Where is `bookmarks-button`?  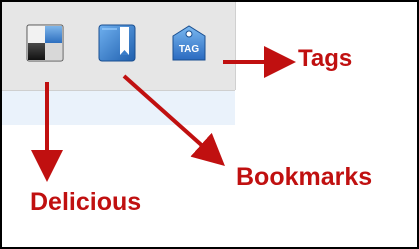
bookmarks-button is located at coordinates (117, 43).